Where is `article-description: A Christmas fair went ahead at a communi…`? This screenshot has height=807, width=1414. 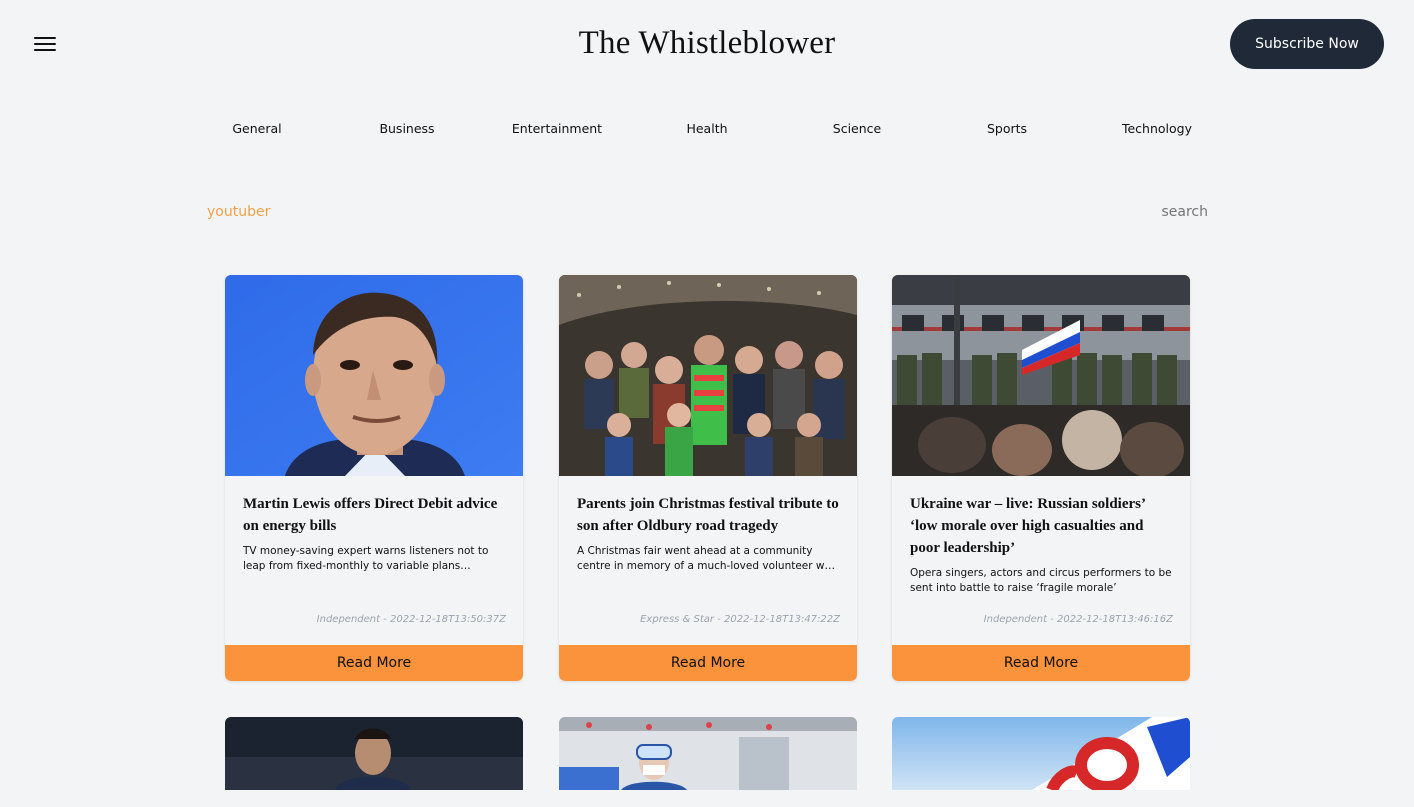
article-description: A Christmas fair went ahead at a communi… is located at coordinates (707, 558).